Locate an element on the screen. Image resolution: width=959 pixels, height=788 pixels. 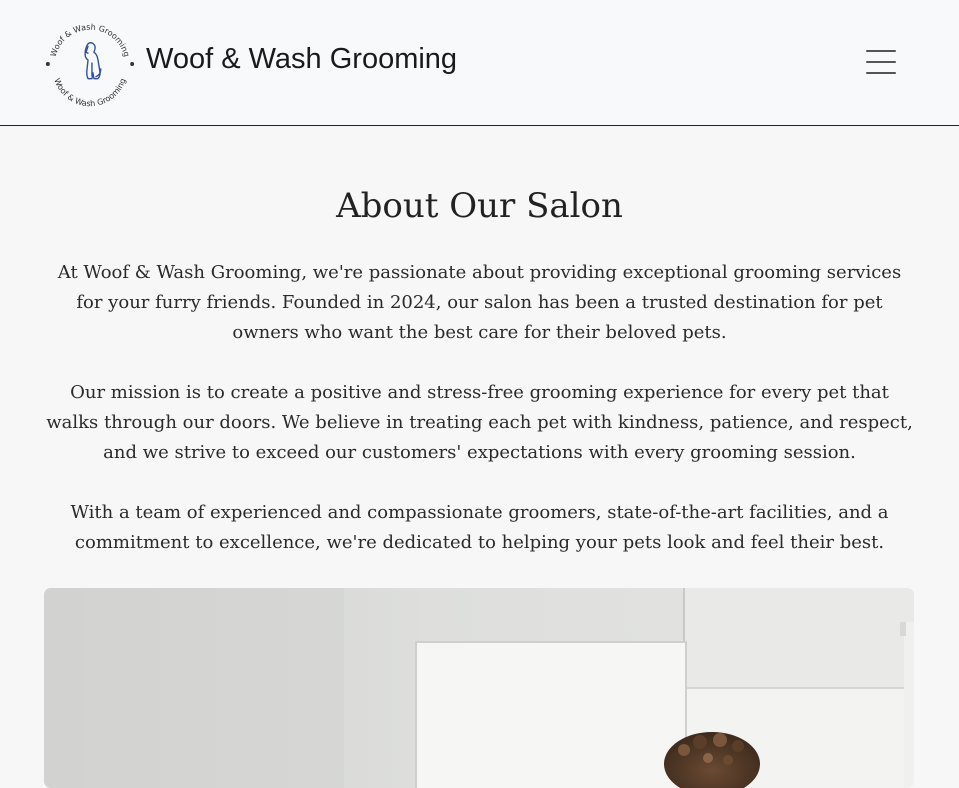
dog-icon is located at coordinates (93, 61).